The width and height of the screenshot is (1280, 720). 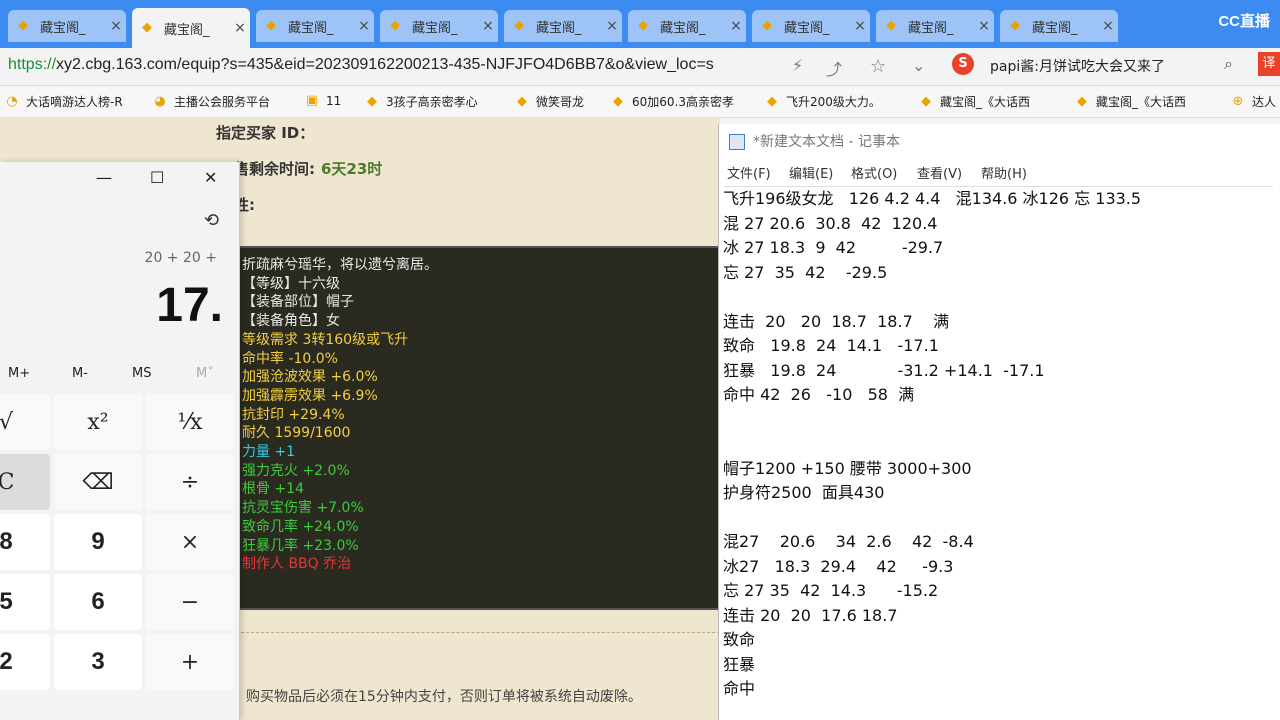 What do you see at coordinates (834, 68) in the screenshot?
I see `share-icon: ⤴` at bounding box center [834, 68].